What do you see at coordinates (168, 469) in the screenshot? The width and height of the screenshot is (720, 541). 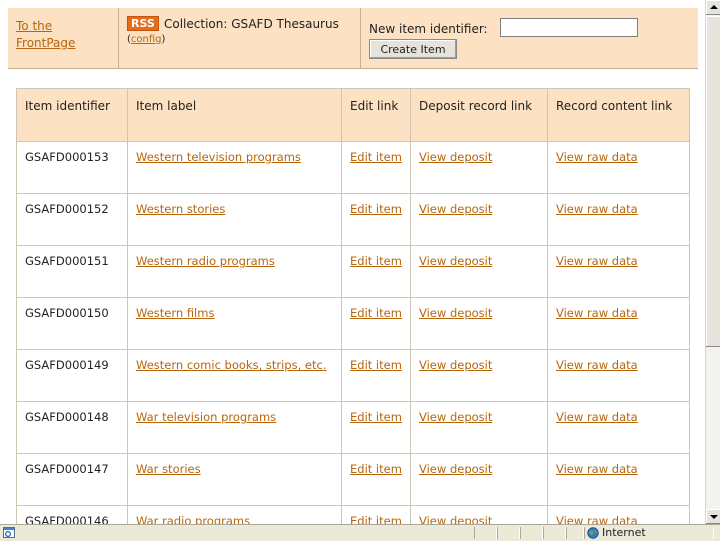 I see `item-label-link: War stories` at bounding box center [168, 469].